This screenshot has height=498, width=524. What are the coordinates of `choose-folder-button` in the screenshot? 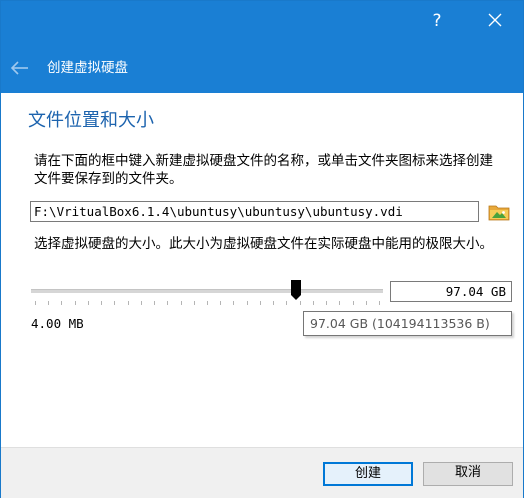 It's located at (499, 212).